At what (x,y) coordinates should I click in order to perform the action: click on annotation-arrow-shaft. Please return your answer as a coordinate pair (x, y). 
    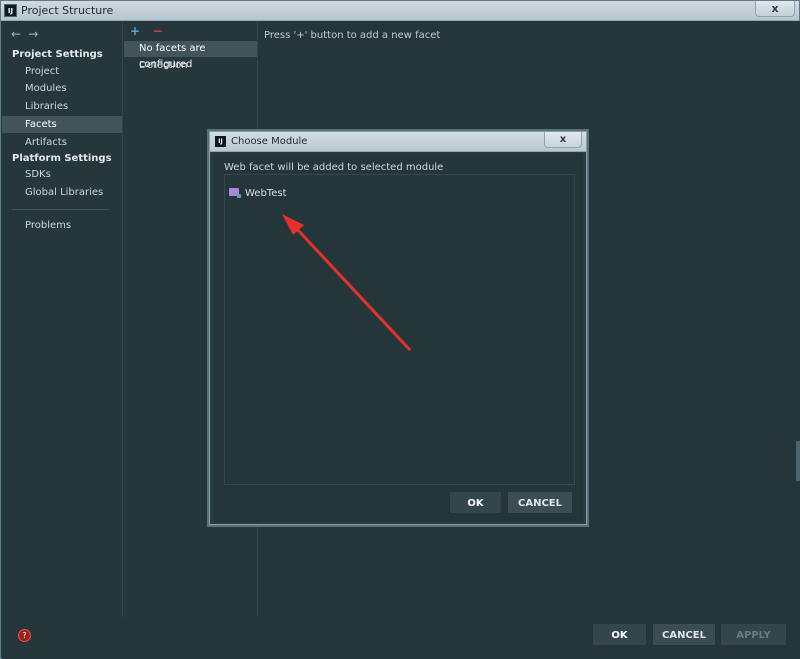
    Looking at the image, I should click on (353, 289).